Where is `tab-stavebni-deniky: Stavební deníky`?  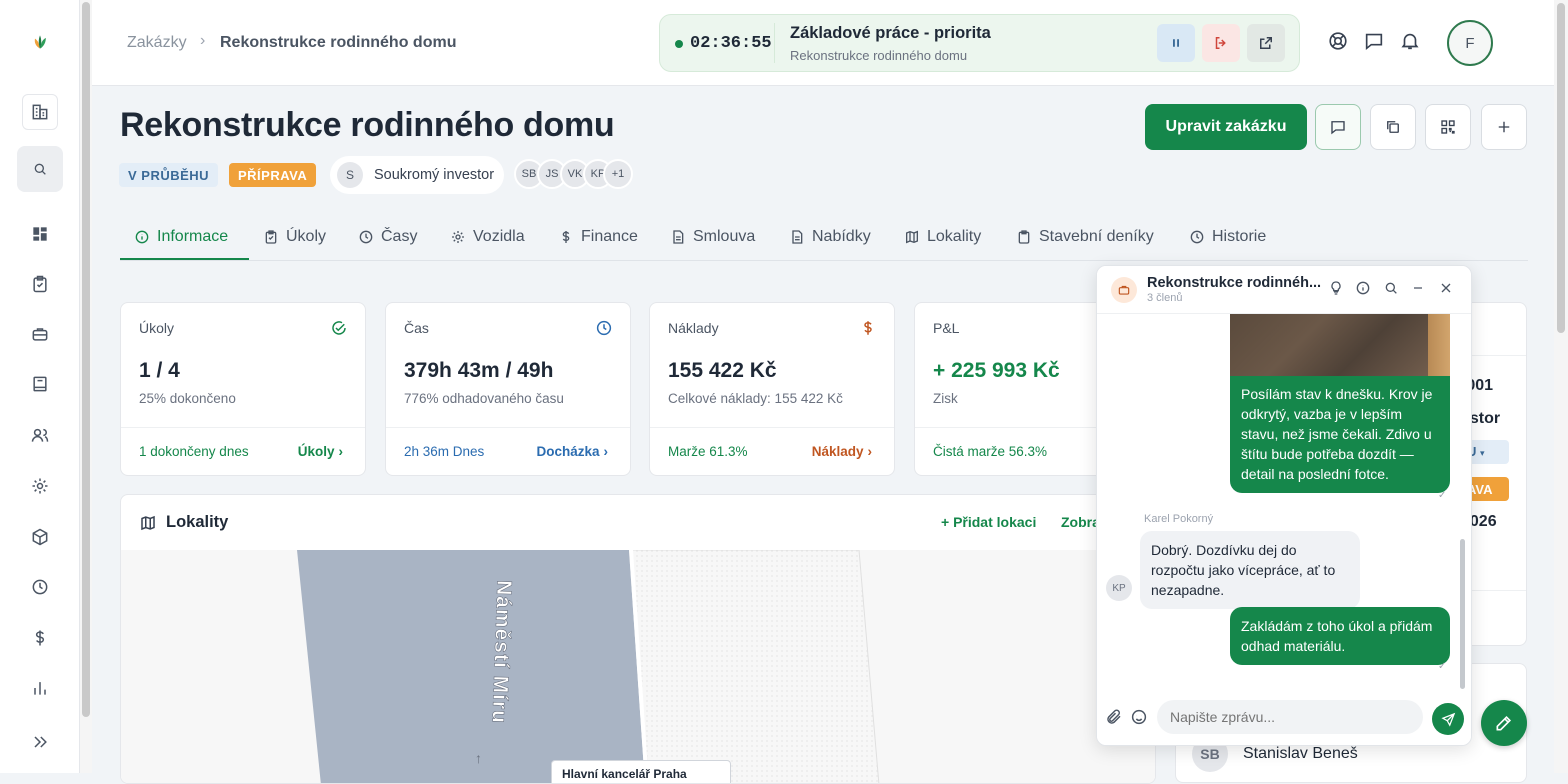 tab-stavebni-deniky: Stavební deníky is located at coordinates (1085, 237).